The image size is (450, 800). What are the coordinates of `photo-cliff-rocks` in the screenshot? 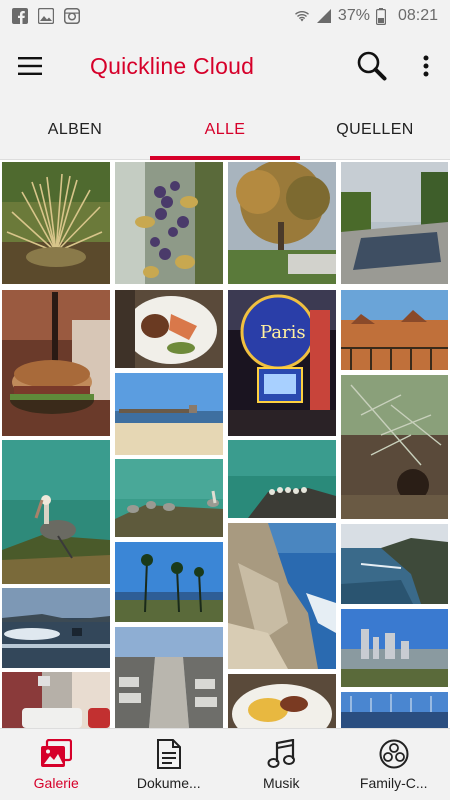 It's located at (282, 596).